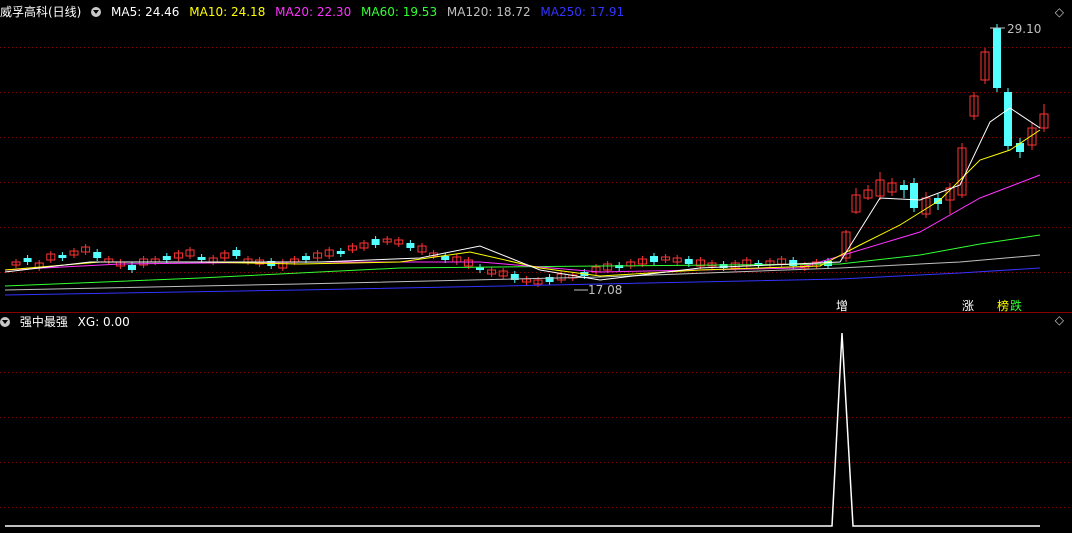 The width and height of the screenshot is (1072, 533). I want to click on signal-increase: 增, so click(842, 306).